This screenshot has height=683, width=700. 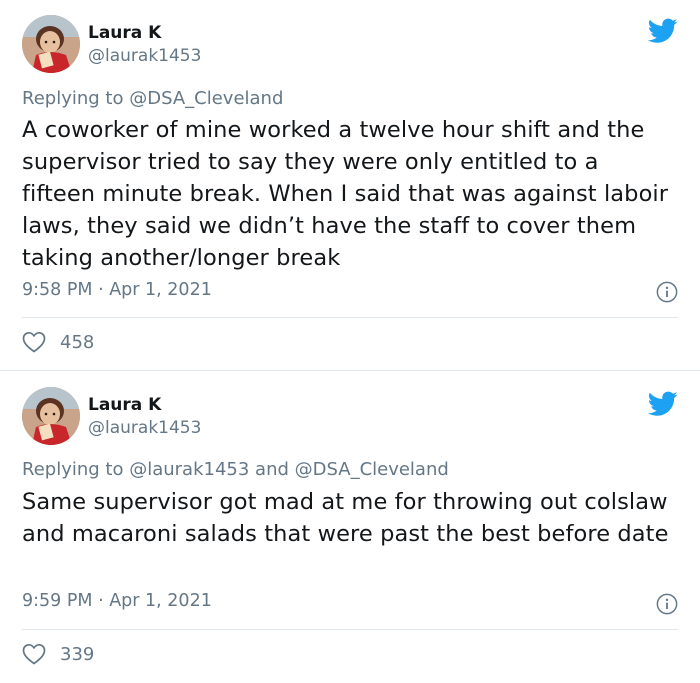 I want to click on tweet-timestamp: 9:59 PM · Apr 1, 2021, so click(x=117, y=601).